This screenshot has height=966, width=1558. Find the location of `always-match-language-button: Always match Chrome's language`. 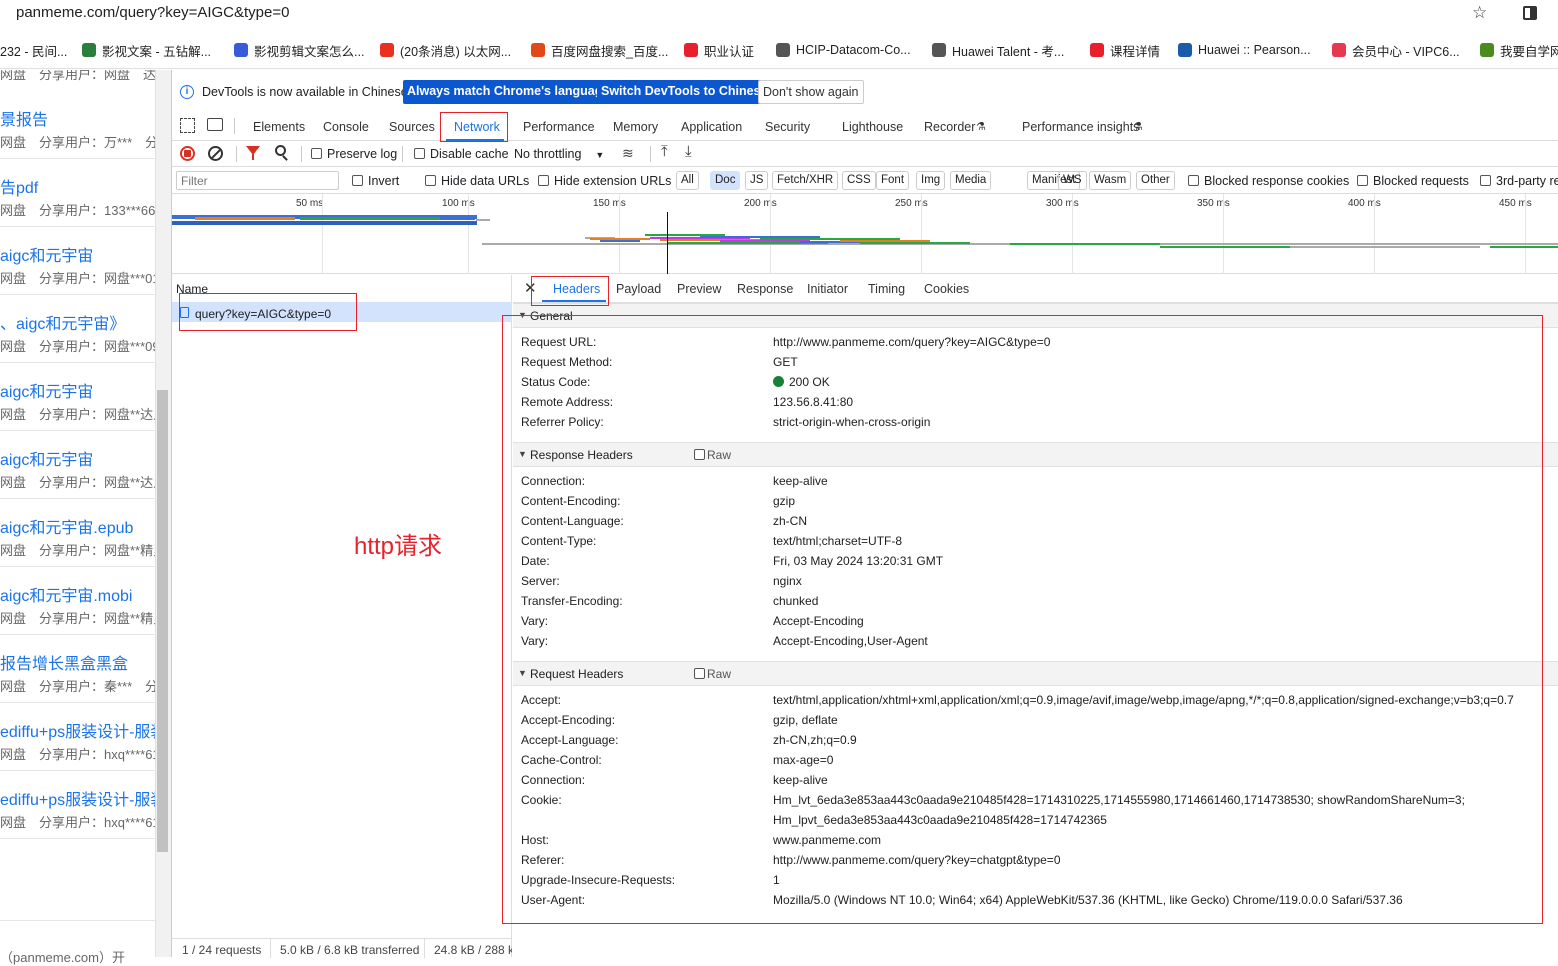

always-match-language-button: Always match Chrome's language is located at coordinates (508, 92).